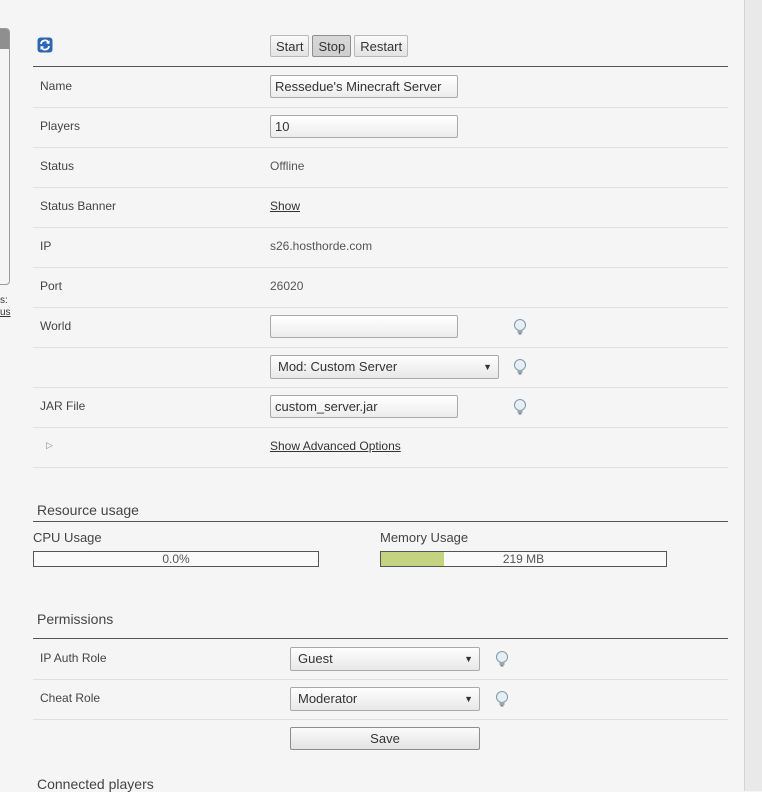 The image size is (762, 792). I want to click on stop-button: Stop, so click(332, 46).